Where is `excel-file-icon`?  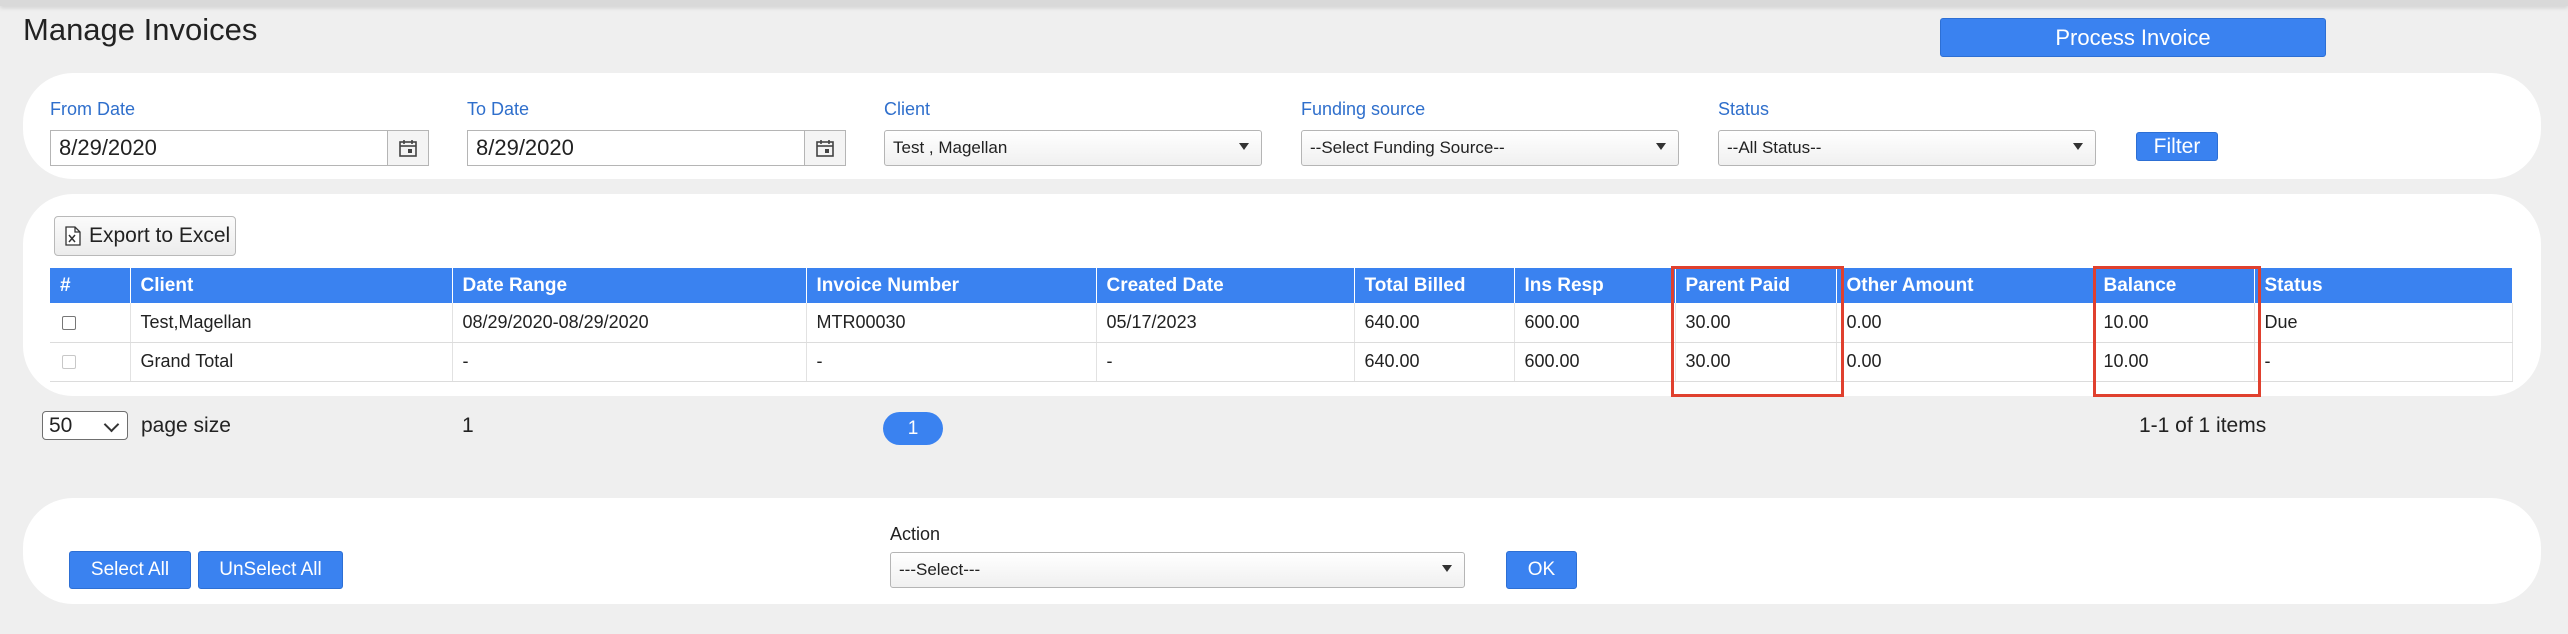
excel-file-icon is located at coordinates (73, 236).